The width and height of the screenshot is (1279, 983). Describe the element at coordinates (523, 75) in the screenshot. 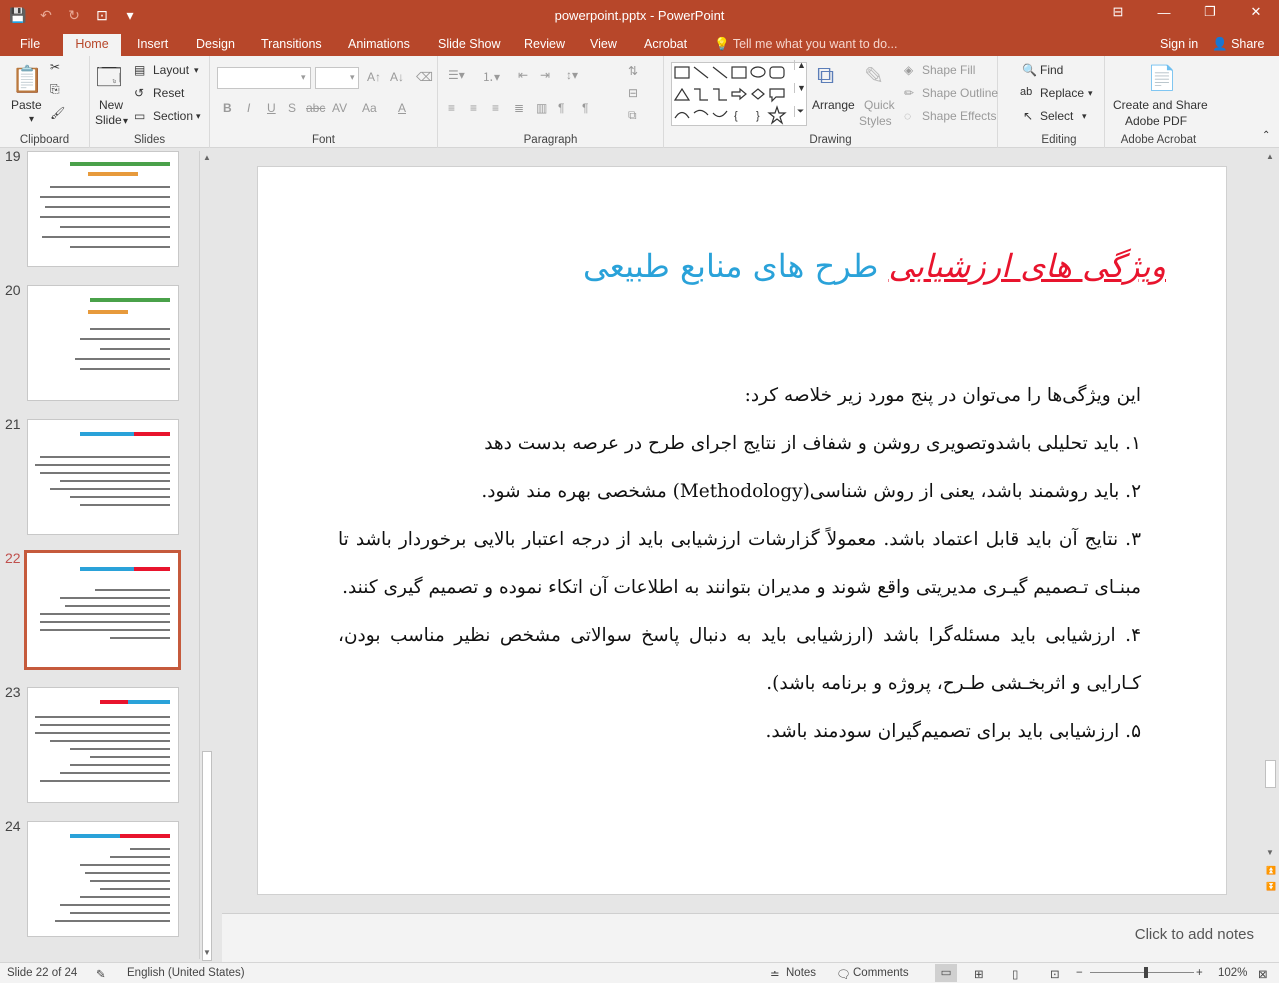

I see `decrease-indent-icon: ⇤` at that location.